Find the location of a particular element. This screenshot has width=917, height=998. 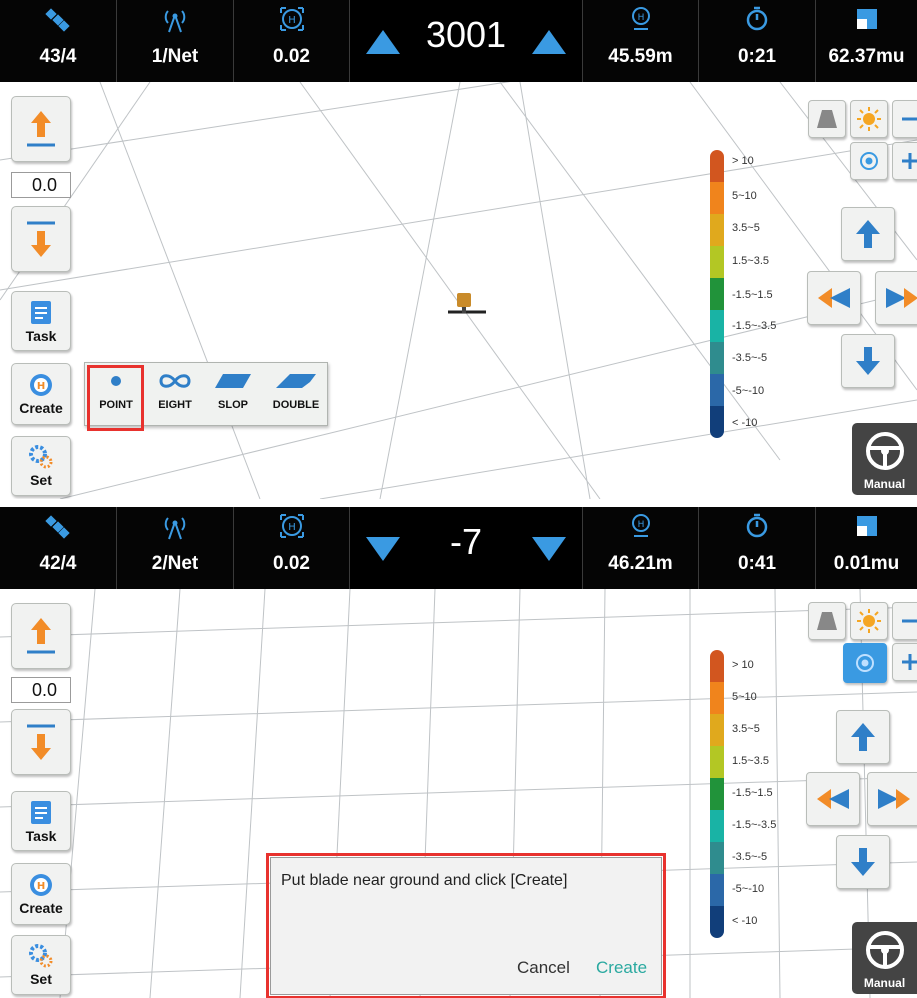

pan-down-icon is located at coordinates (863, 862).